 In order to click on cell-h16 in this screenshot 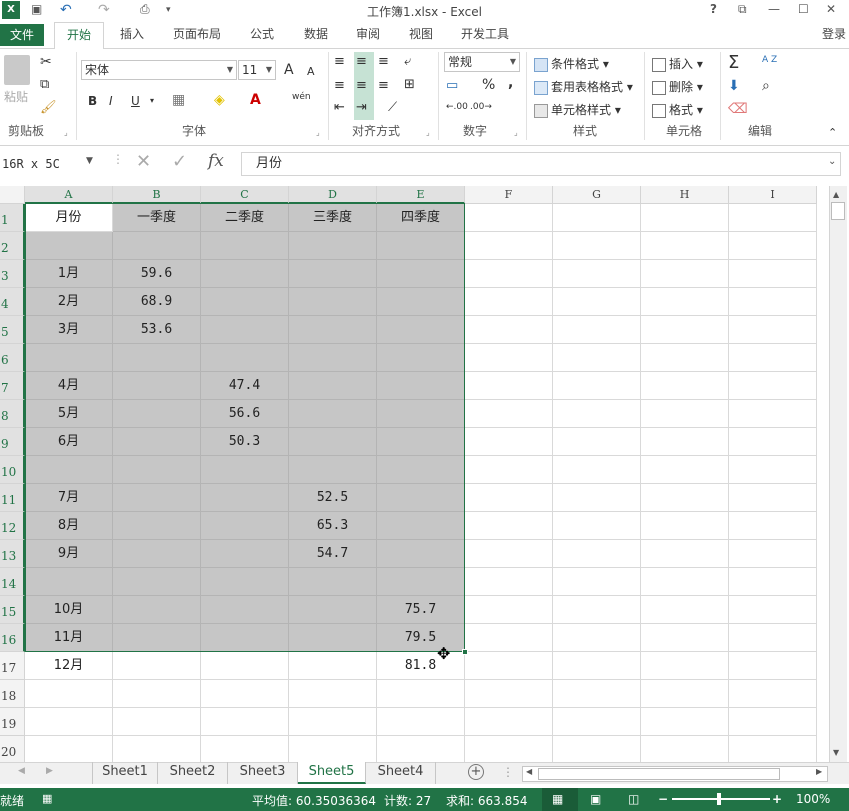, I will do `click(685, 638)`.